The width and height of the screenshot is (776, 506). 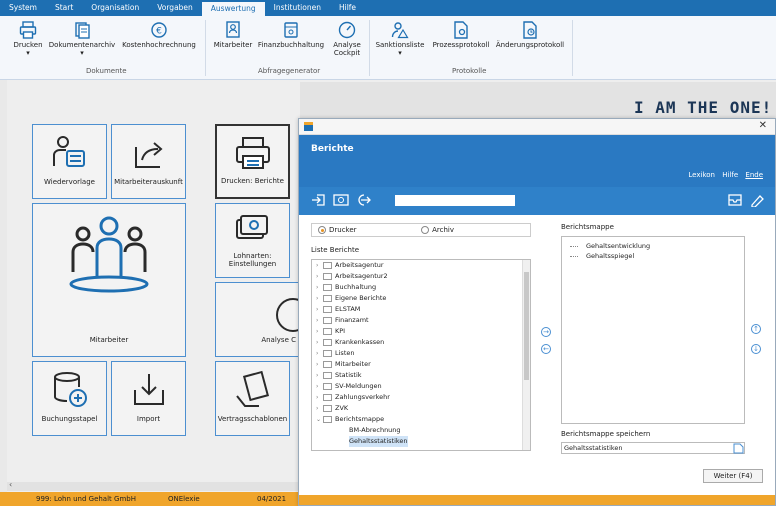 What do you see at coordinates (735, 200) in the screenshot?
I see `inbox-icon` at bounding box center [735, 200].